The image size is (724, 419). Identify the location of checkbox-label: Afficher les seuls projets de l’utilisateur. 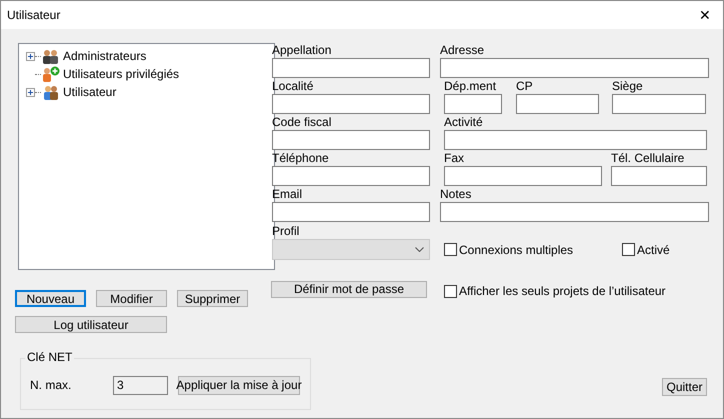
(562, 291).